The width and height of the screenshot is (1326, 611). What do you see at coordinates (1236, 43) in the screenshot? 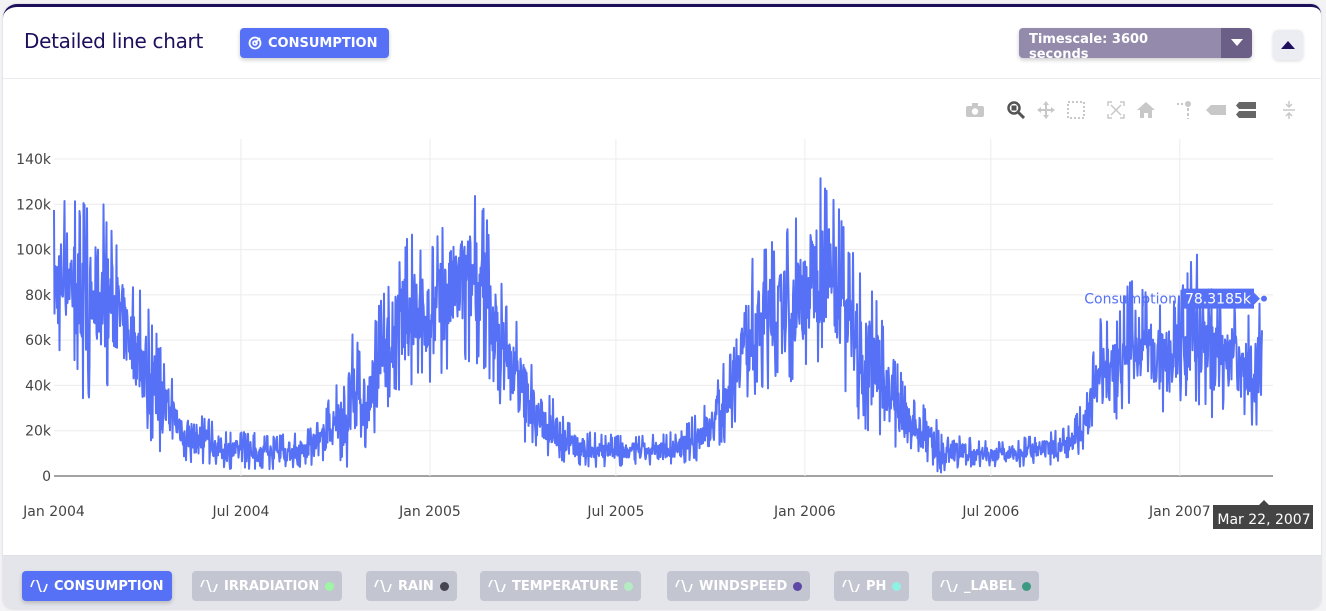
I see `chevron-down-icon` at bounding box center [1236, 43].